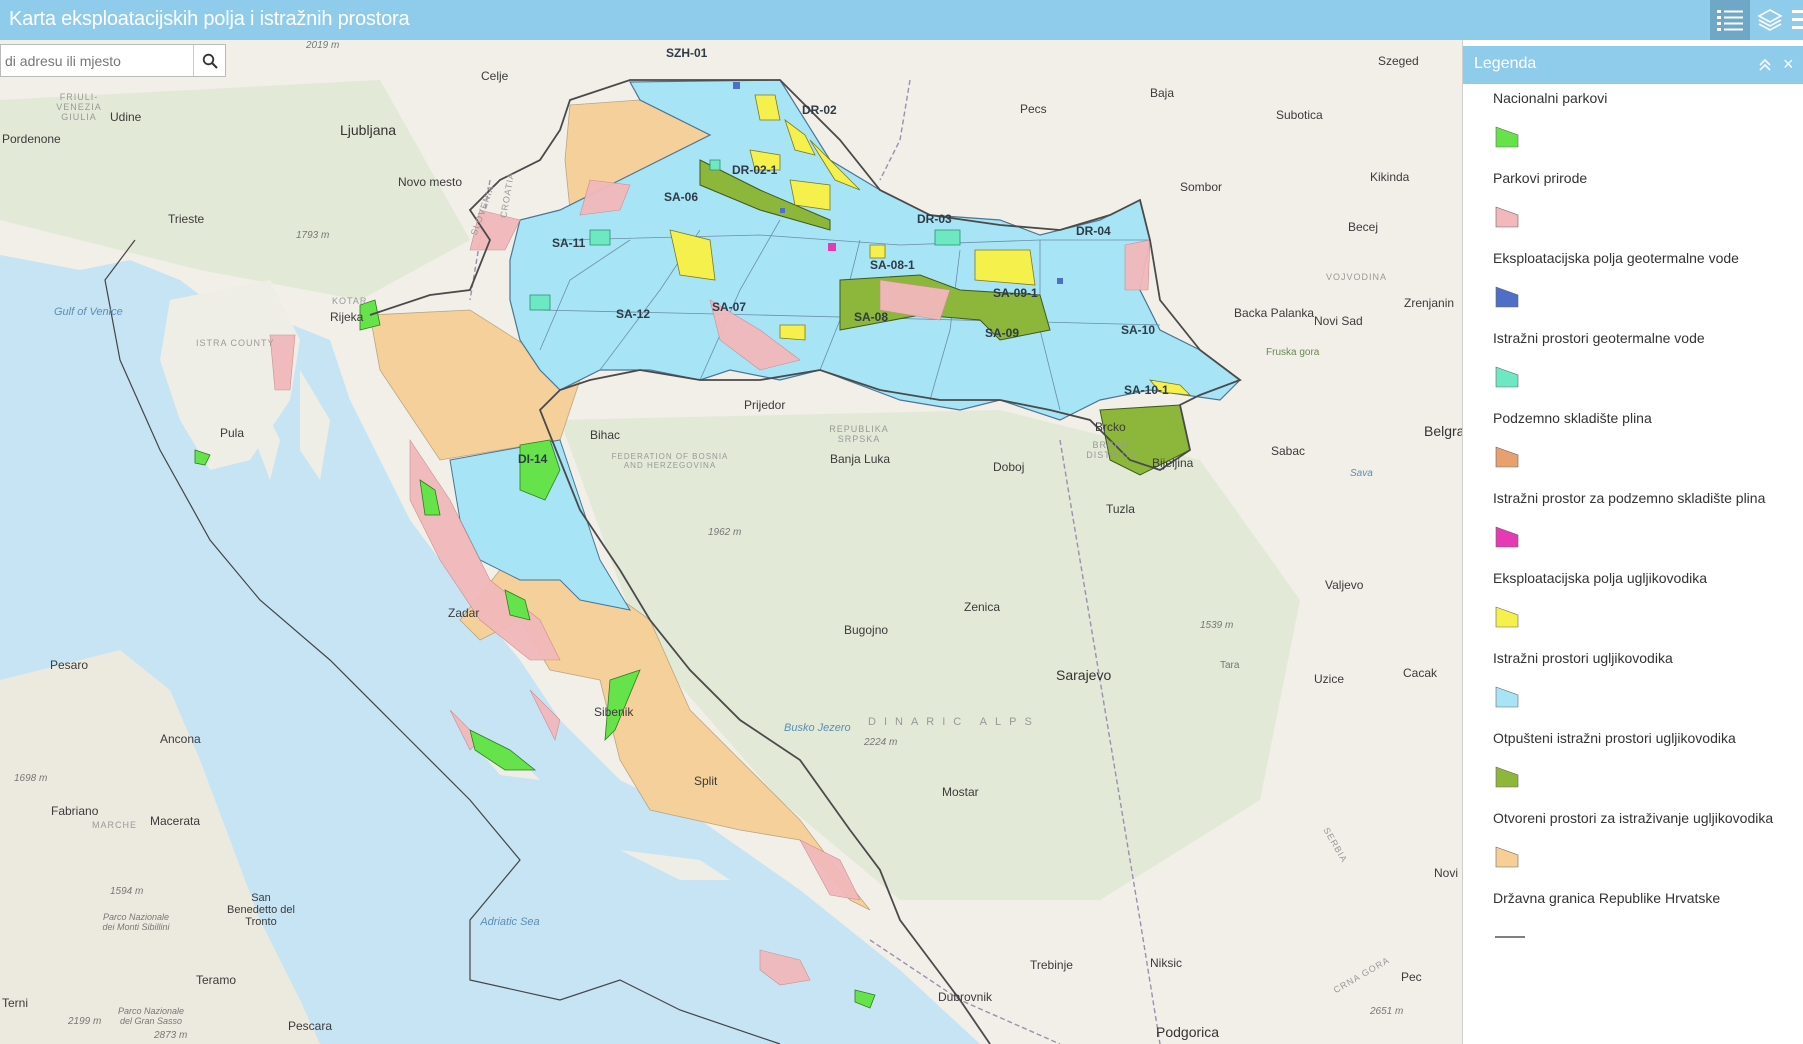  Describe the element at coordinates (1633, 65) in the screenshot. I see `legend-header: Legenda ×` at that location.